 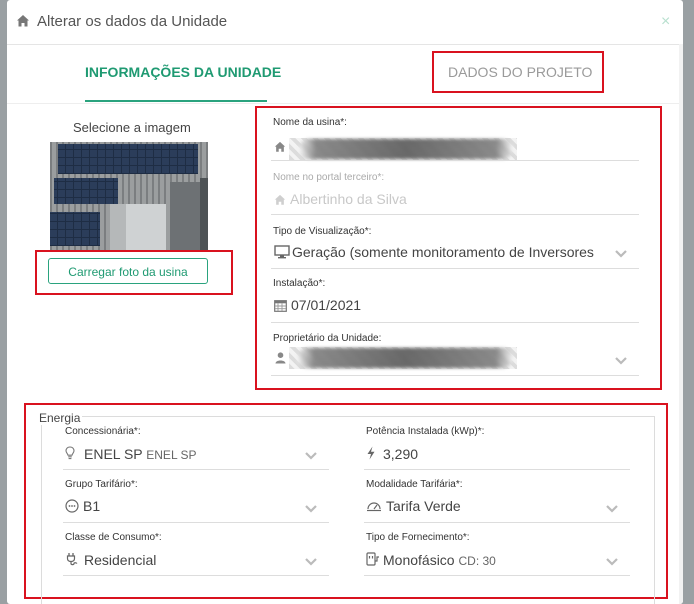 I want to click on instalacao-input: 07/01/2021, so click(x=326, y=305).